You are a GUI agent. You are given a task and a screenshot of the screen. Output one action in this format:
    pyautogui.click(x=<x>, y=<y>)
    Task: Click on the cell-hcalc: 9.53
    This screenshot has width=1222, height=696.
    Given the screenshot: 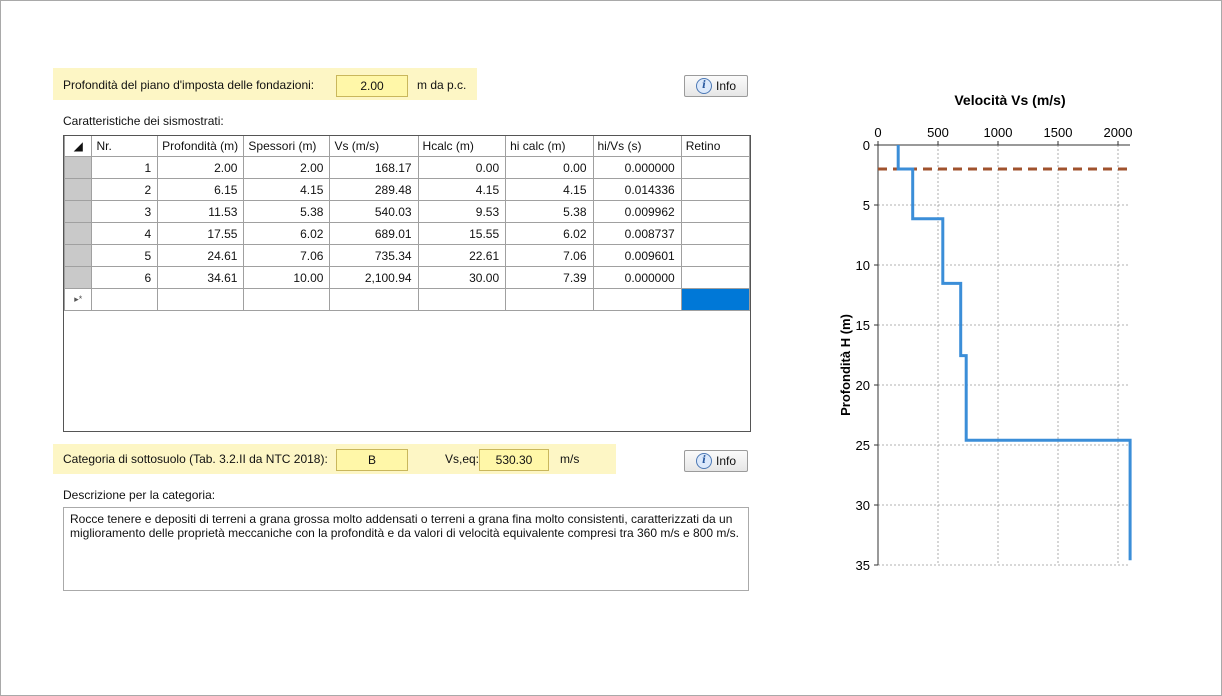 What is the action you would take?
    pyautogui.click(x=462, y=211)
    